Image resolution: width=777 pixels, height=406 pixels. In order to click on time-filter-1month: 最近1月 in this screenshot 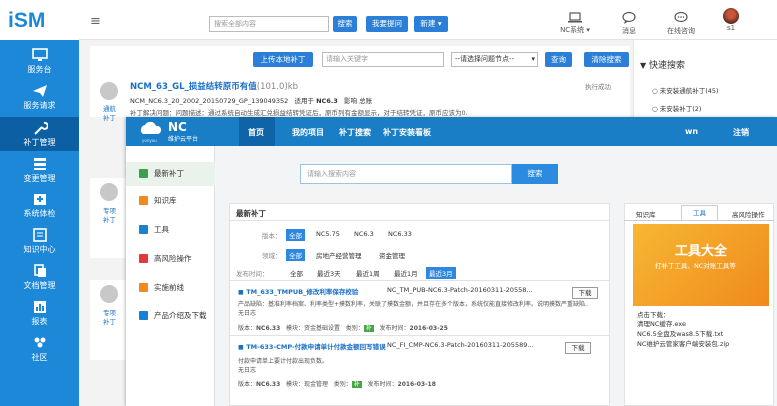, I will do `click(406, 273)`.